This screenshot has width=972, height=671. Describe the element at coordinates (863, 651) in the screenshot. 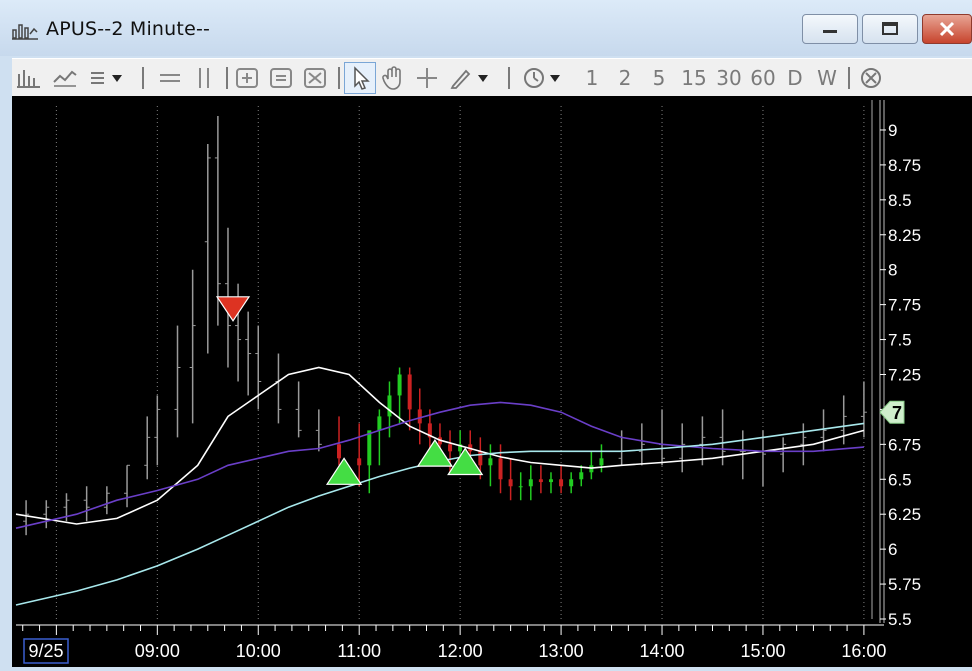

I see `time-tick-label: 16:00` at that location.